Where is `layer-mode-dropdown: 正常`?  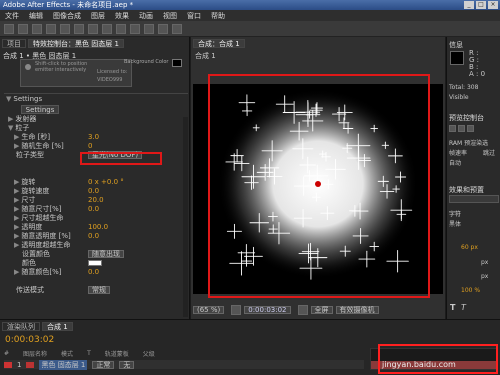 layer-mode-dropdown: 正常 is located at coordinates (103, 364).